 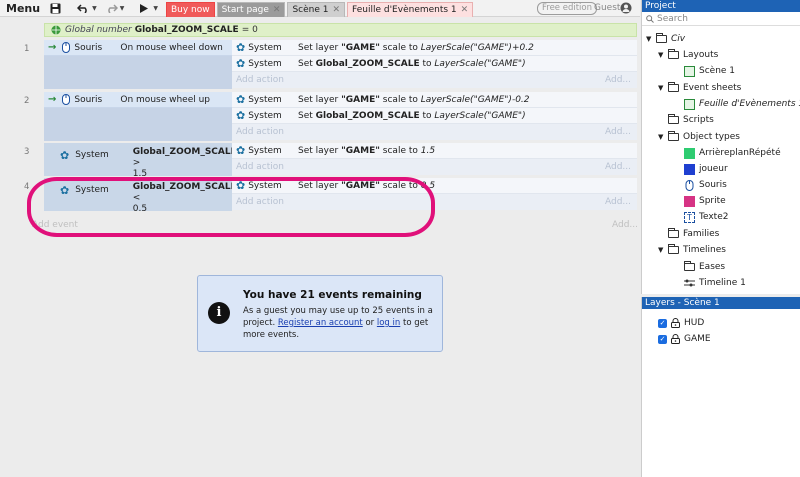 What do you see at coordinates (434, 151) in the screenshot?
I see `action-row: ✿ System Set layer "GAME" scale to 1.5` at bounding box center [434, 151].